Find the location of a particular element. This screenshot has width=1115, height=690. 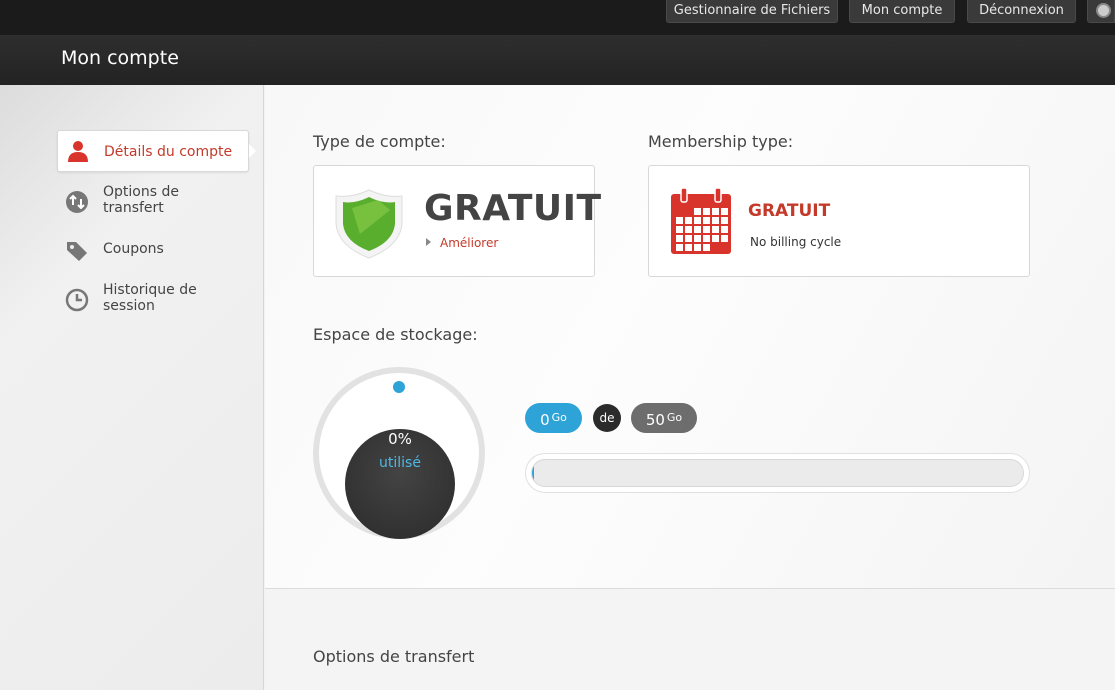

used-storage-unit: Go is located at coordinates (559, 417).